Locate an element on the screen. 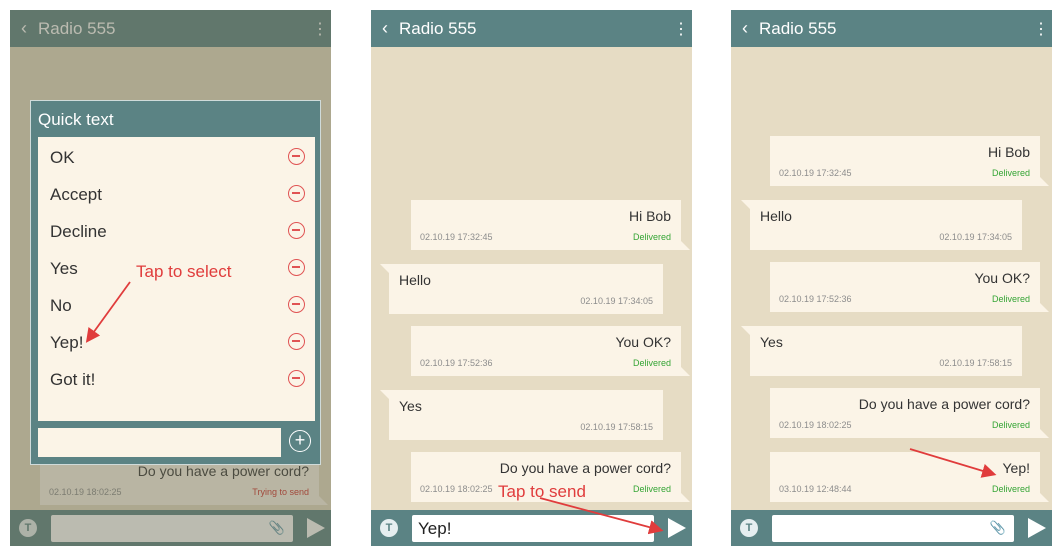 The height and width of the screenshot is (546, 1054). composer-bar: T Yep! is located at coordinates (531, 528).